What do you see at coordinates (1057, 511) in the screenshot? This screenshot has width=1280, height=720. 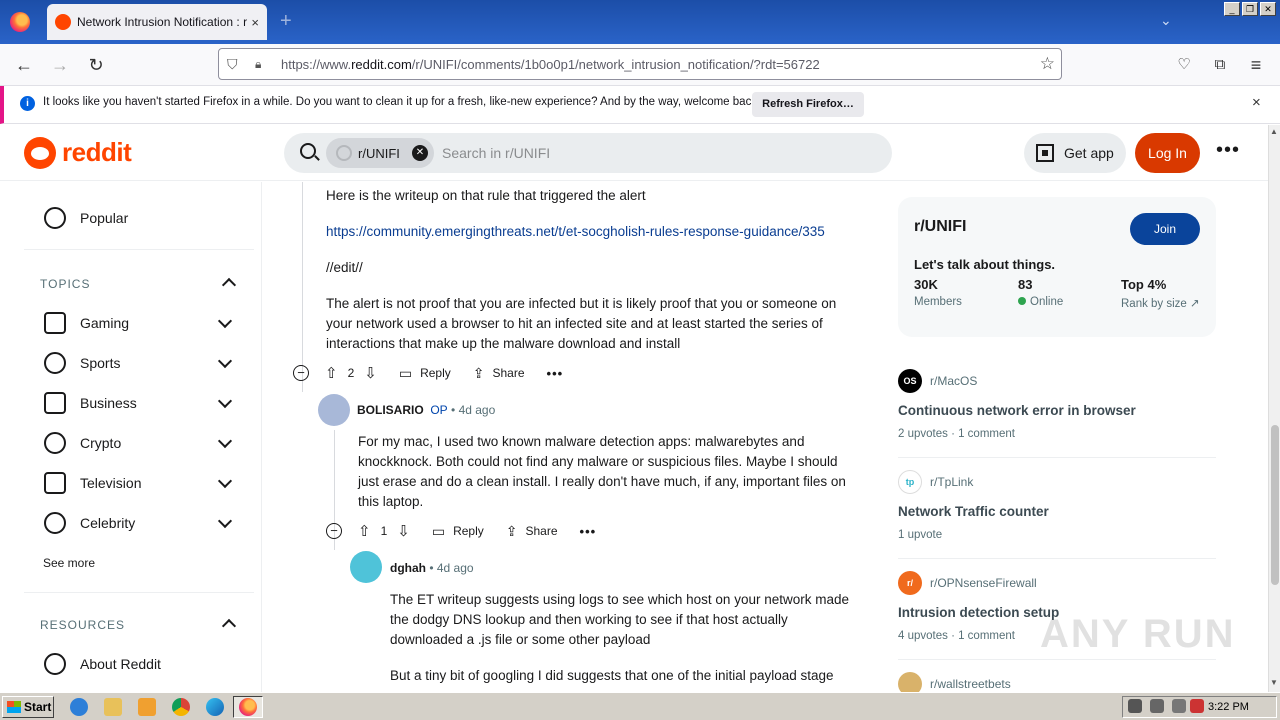 I see `related-post-title: Network Traffic counter` at bounding box center [1057, 511].